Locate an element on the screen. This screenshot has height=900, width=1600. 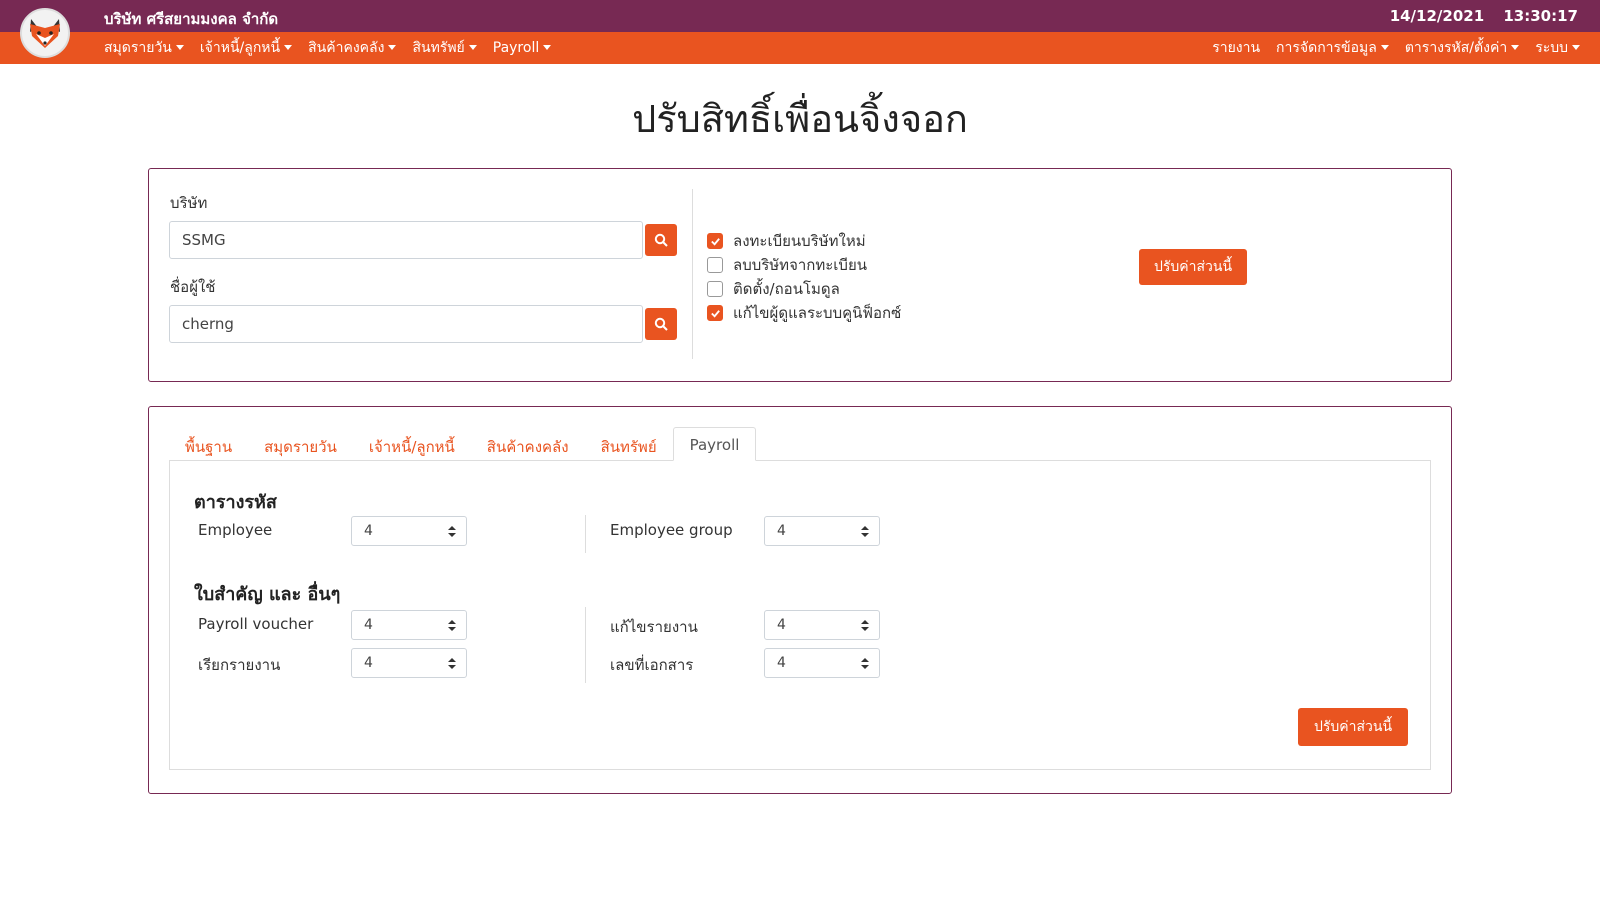
nav-item-label: สินค้าคงคลัง is located at coordinates (346, 48).